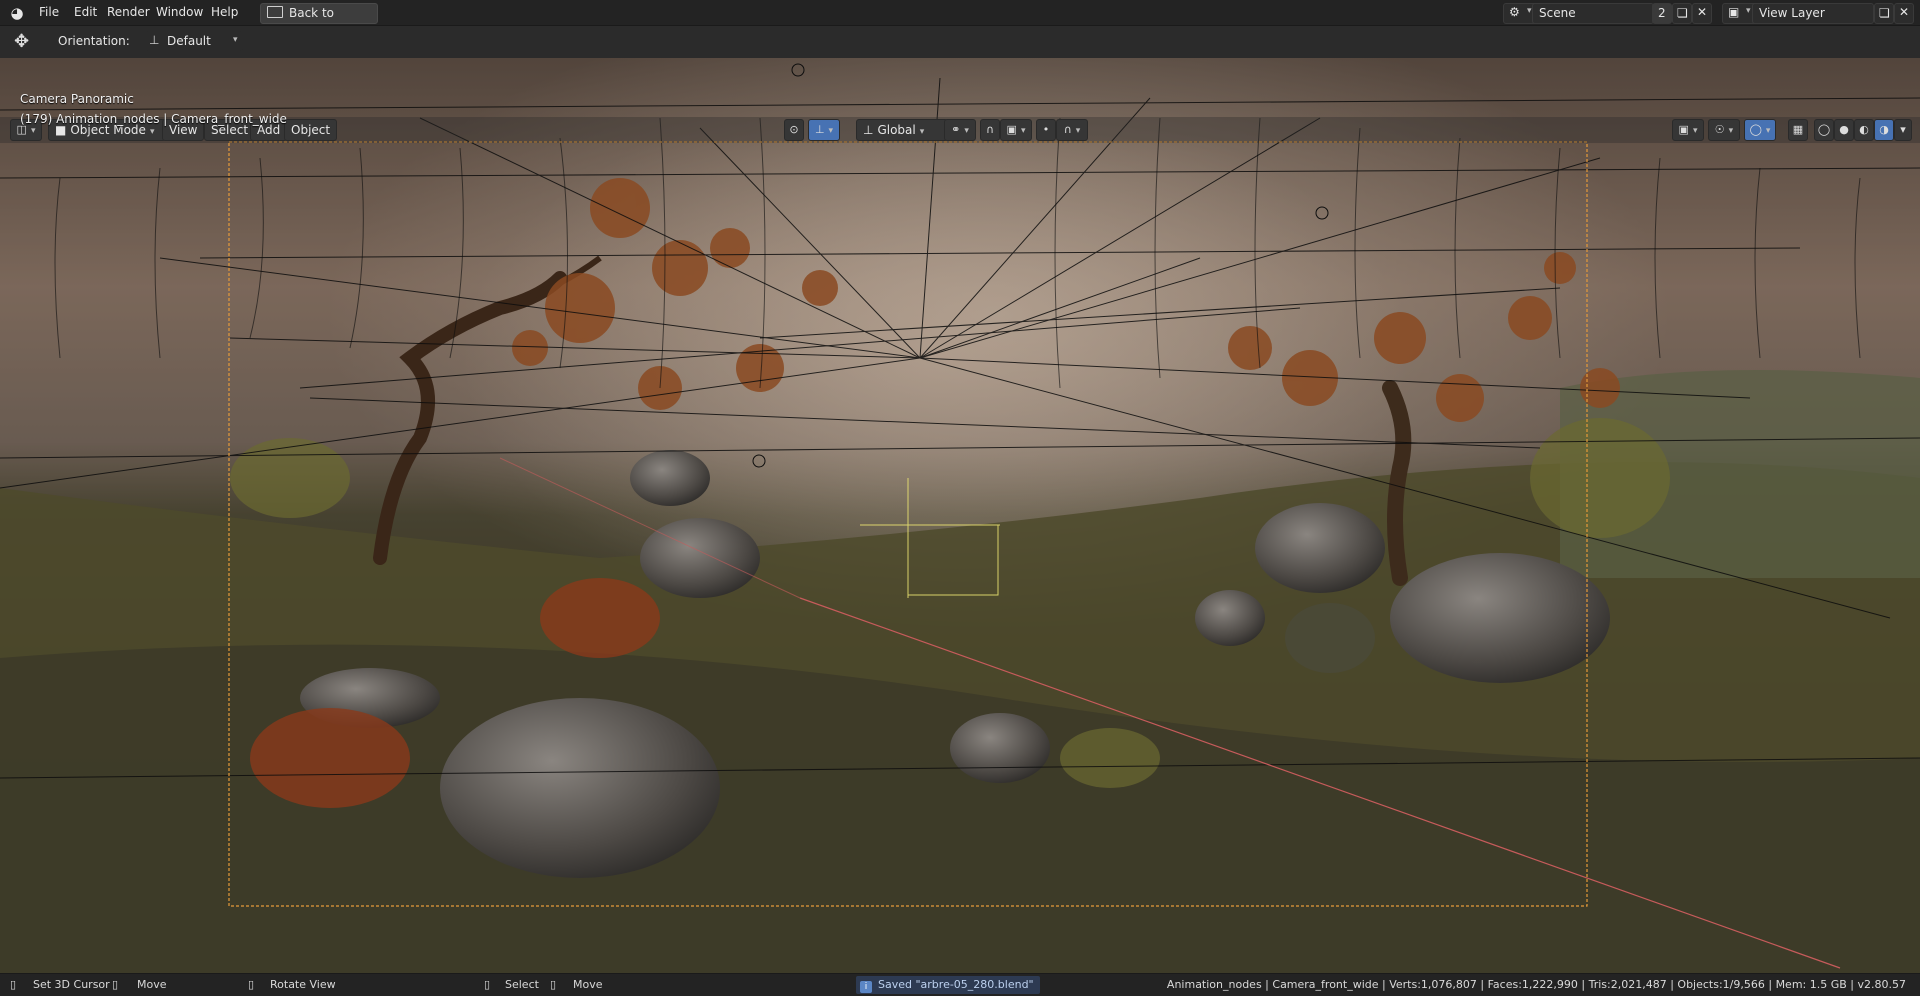 Image resolution: width=1920 pixels, height=996 pixels. What do you see at coordinates (24, 42) in the screenshot?
I see `move-tool-icon: ✥` at bounding box center [24, 42].